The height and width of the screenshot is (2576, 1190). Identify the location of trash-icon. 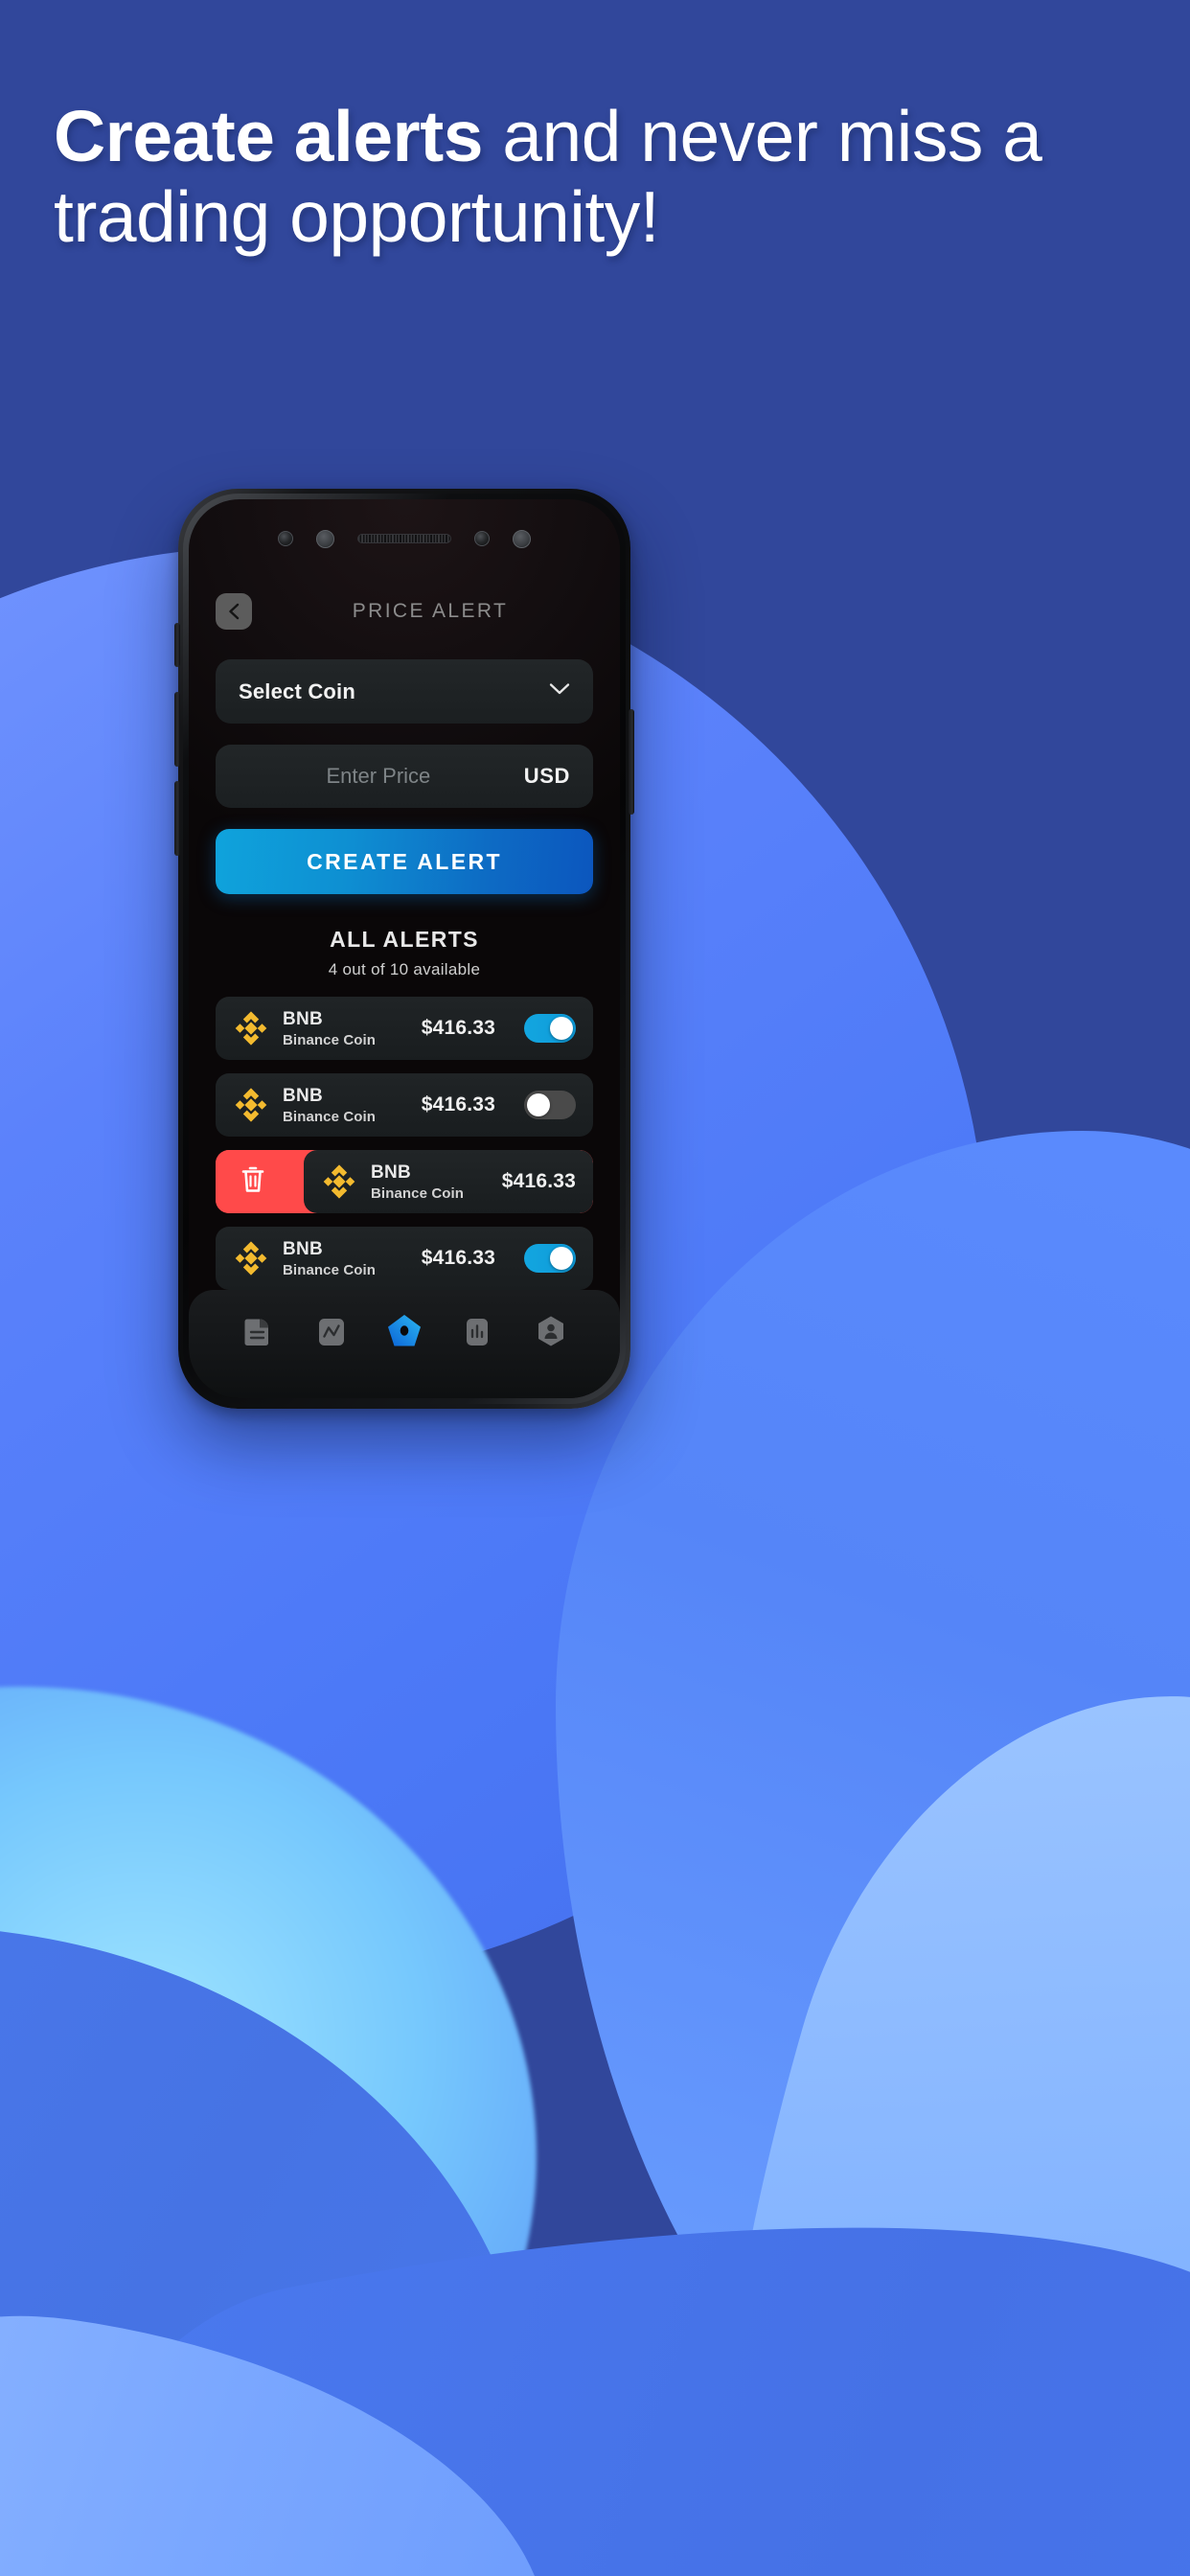
(253, 1182).